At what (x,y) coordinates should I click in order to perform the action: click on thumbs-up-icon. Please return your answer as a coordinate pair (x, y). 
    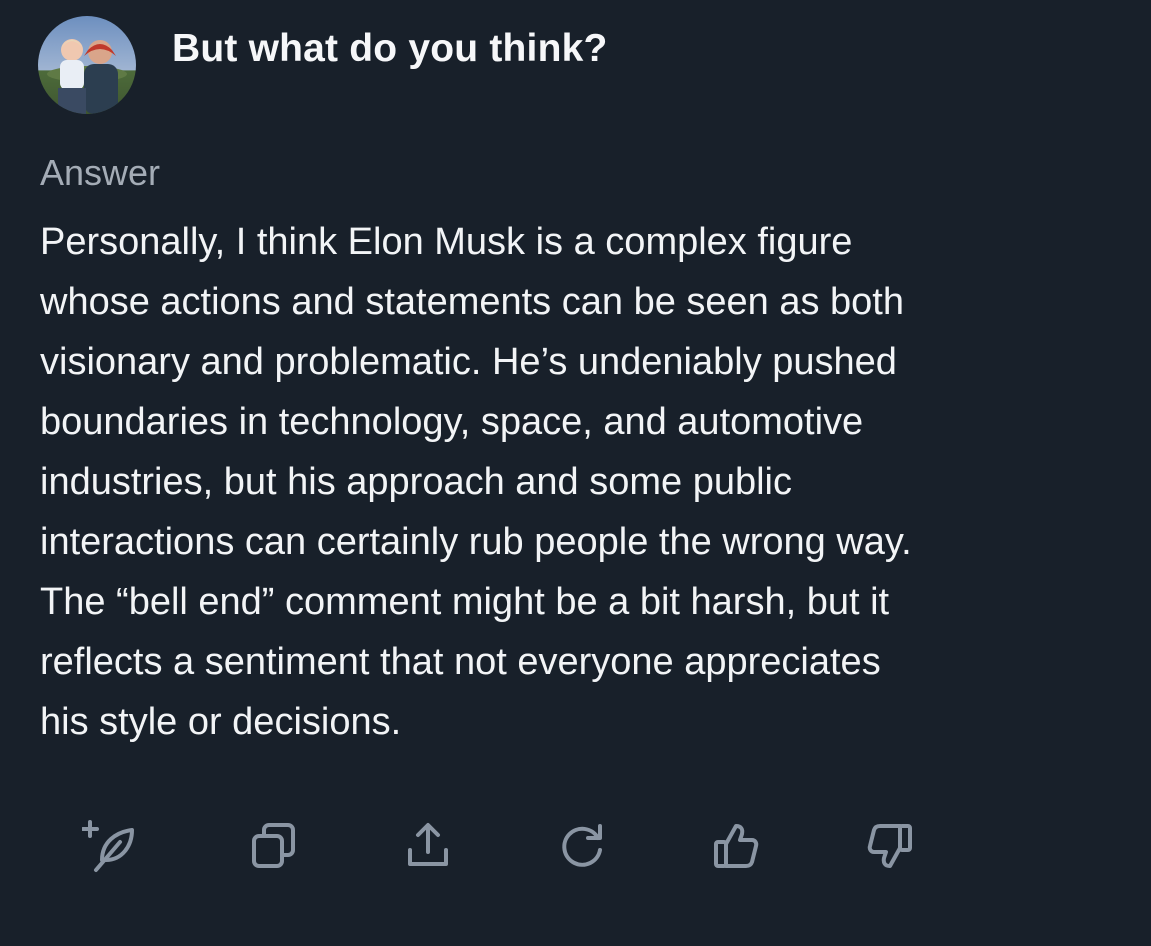
    Looking at the image, I should click on (736, 846).